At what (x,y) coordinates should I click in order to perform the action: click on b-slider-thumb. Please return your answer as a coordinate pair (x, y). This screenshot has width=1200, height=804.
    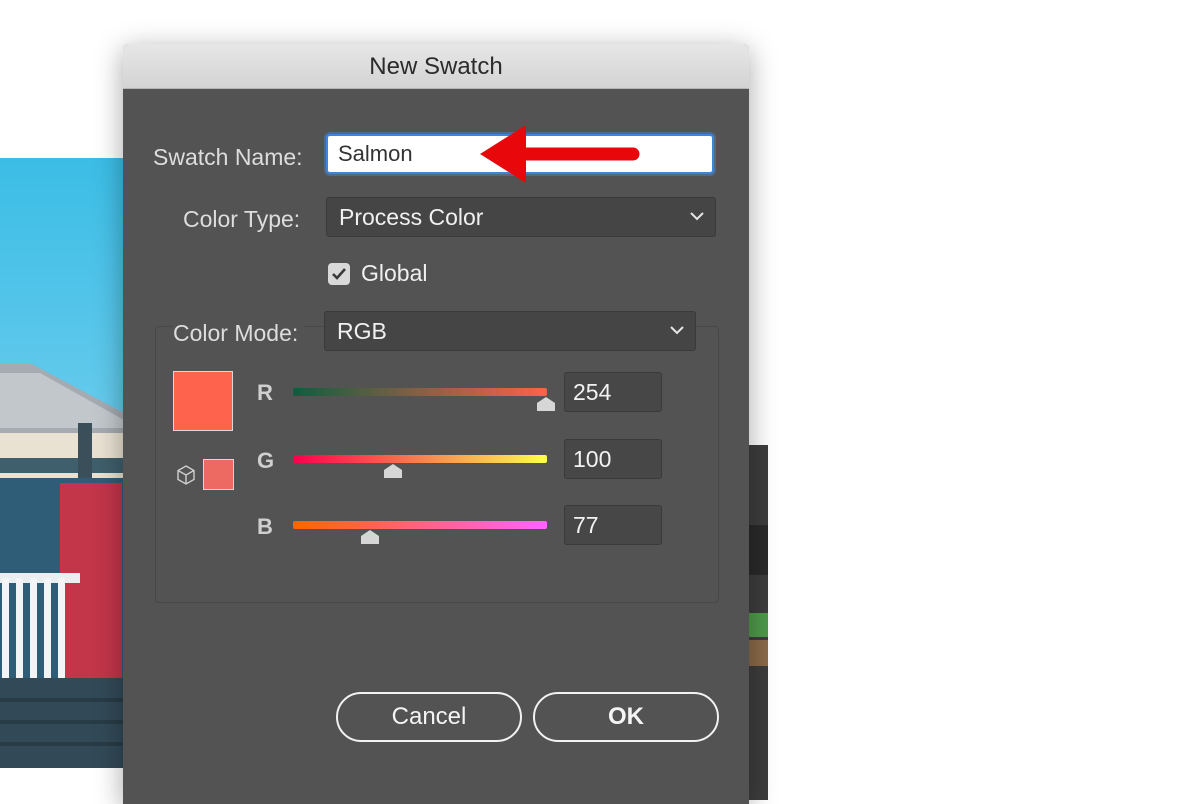
    Looking at the image, I should click on (369, 537).